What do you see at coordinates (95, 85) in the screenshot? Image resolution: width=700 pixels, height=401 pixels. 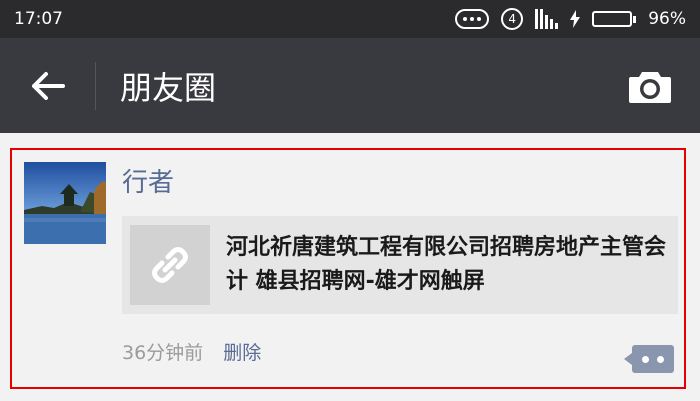 I see `title-divider` at bounding box center [95, 85].